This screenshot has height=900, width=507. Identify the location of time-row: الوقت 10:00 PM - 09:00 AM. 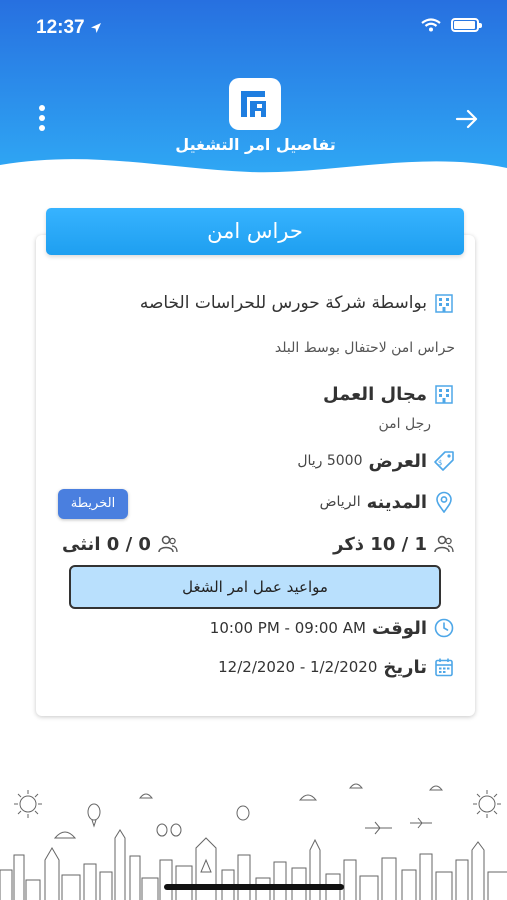
(332, 628).